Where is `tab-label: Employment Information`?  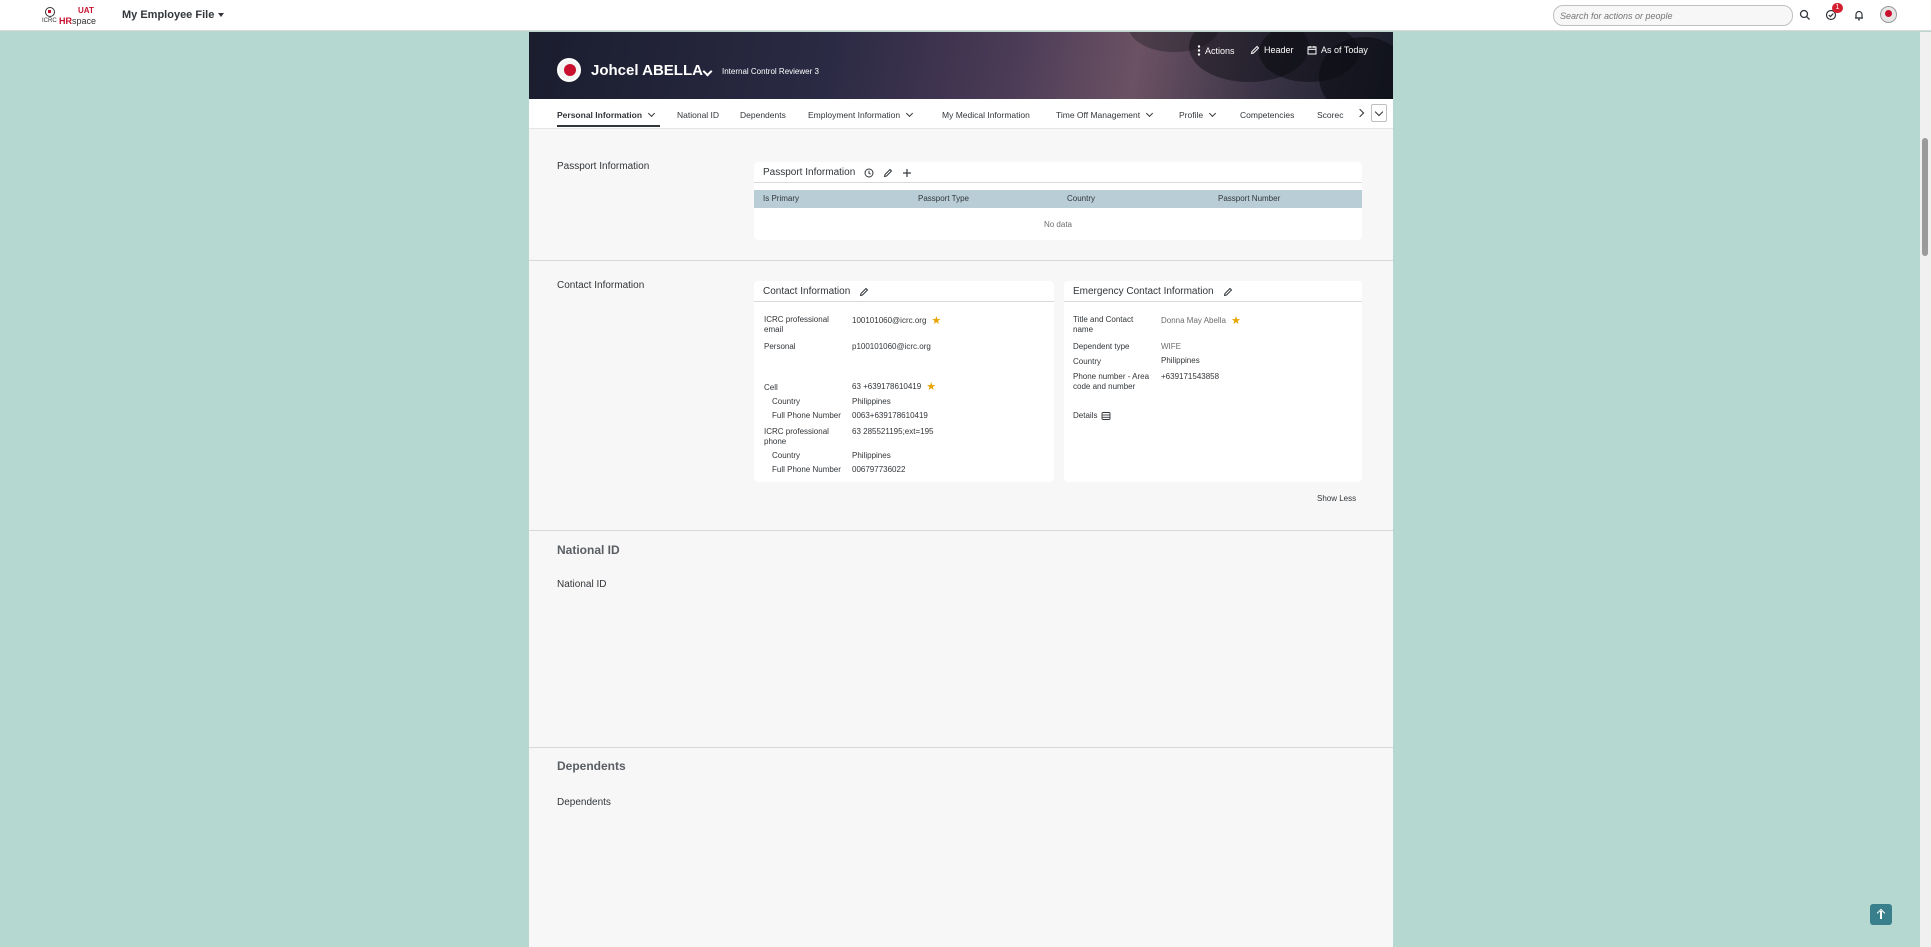
tab-label: Employment Information is located at coordinates (854, 115).